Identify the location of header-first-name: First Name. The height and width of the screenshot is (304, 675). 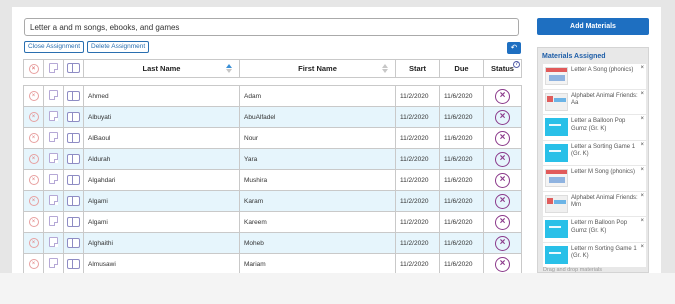
(317, 68).